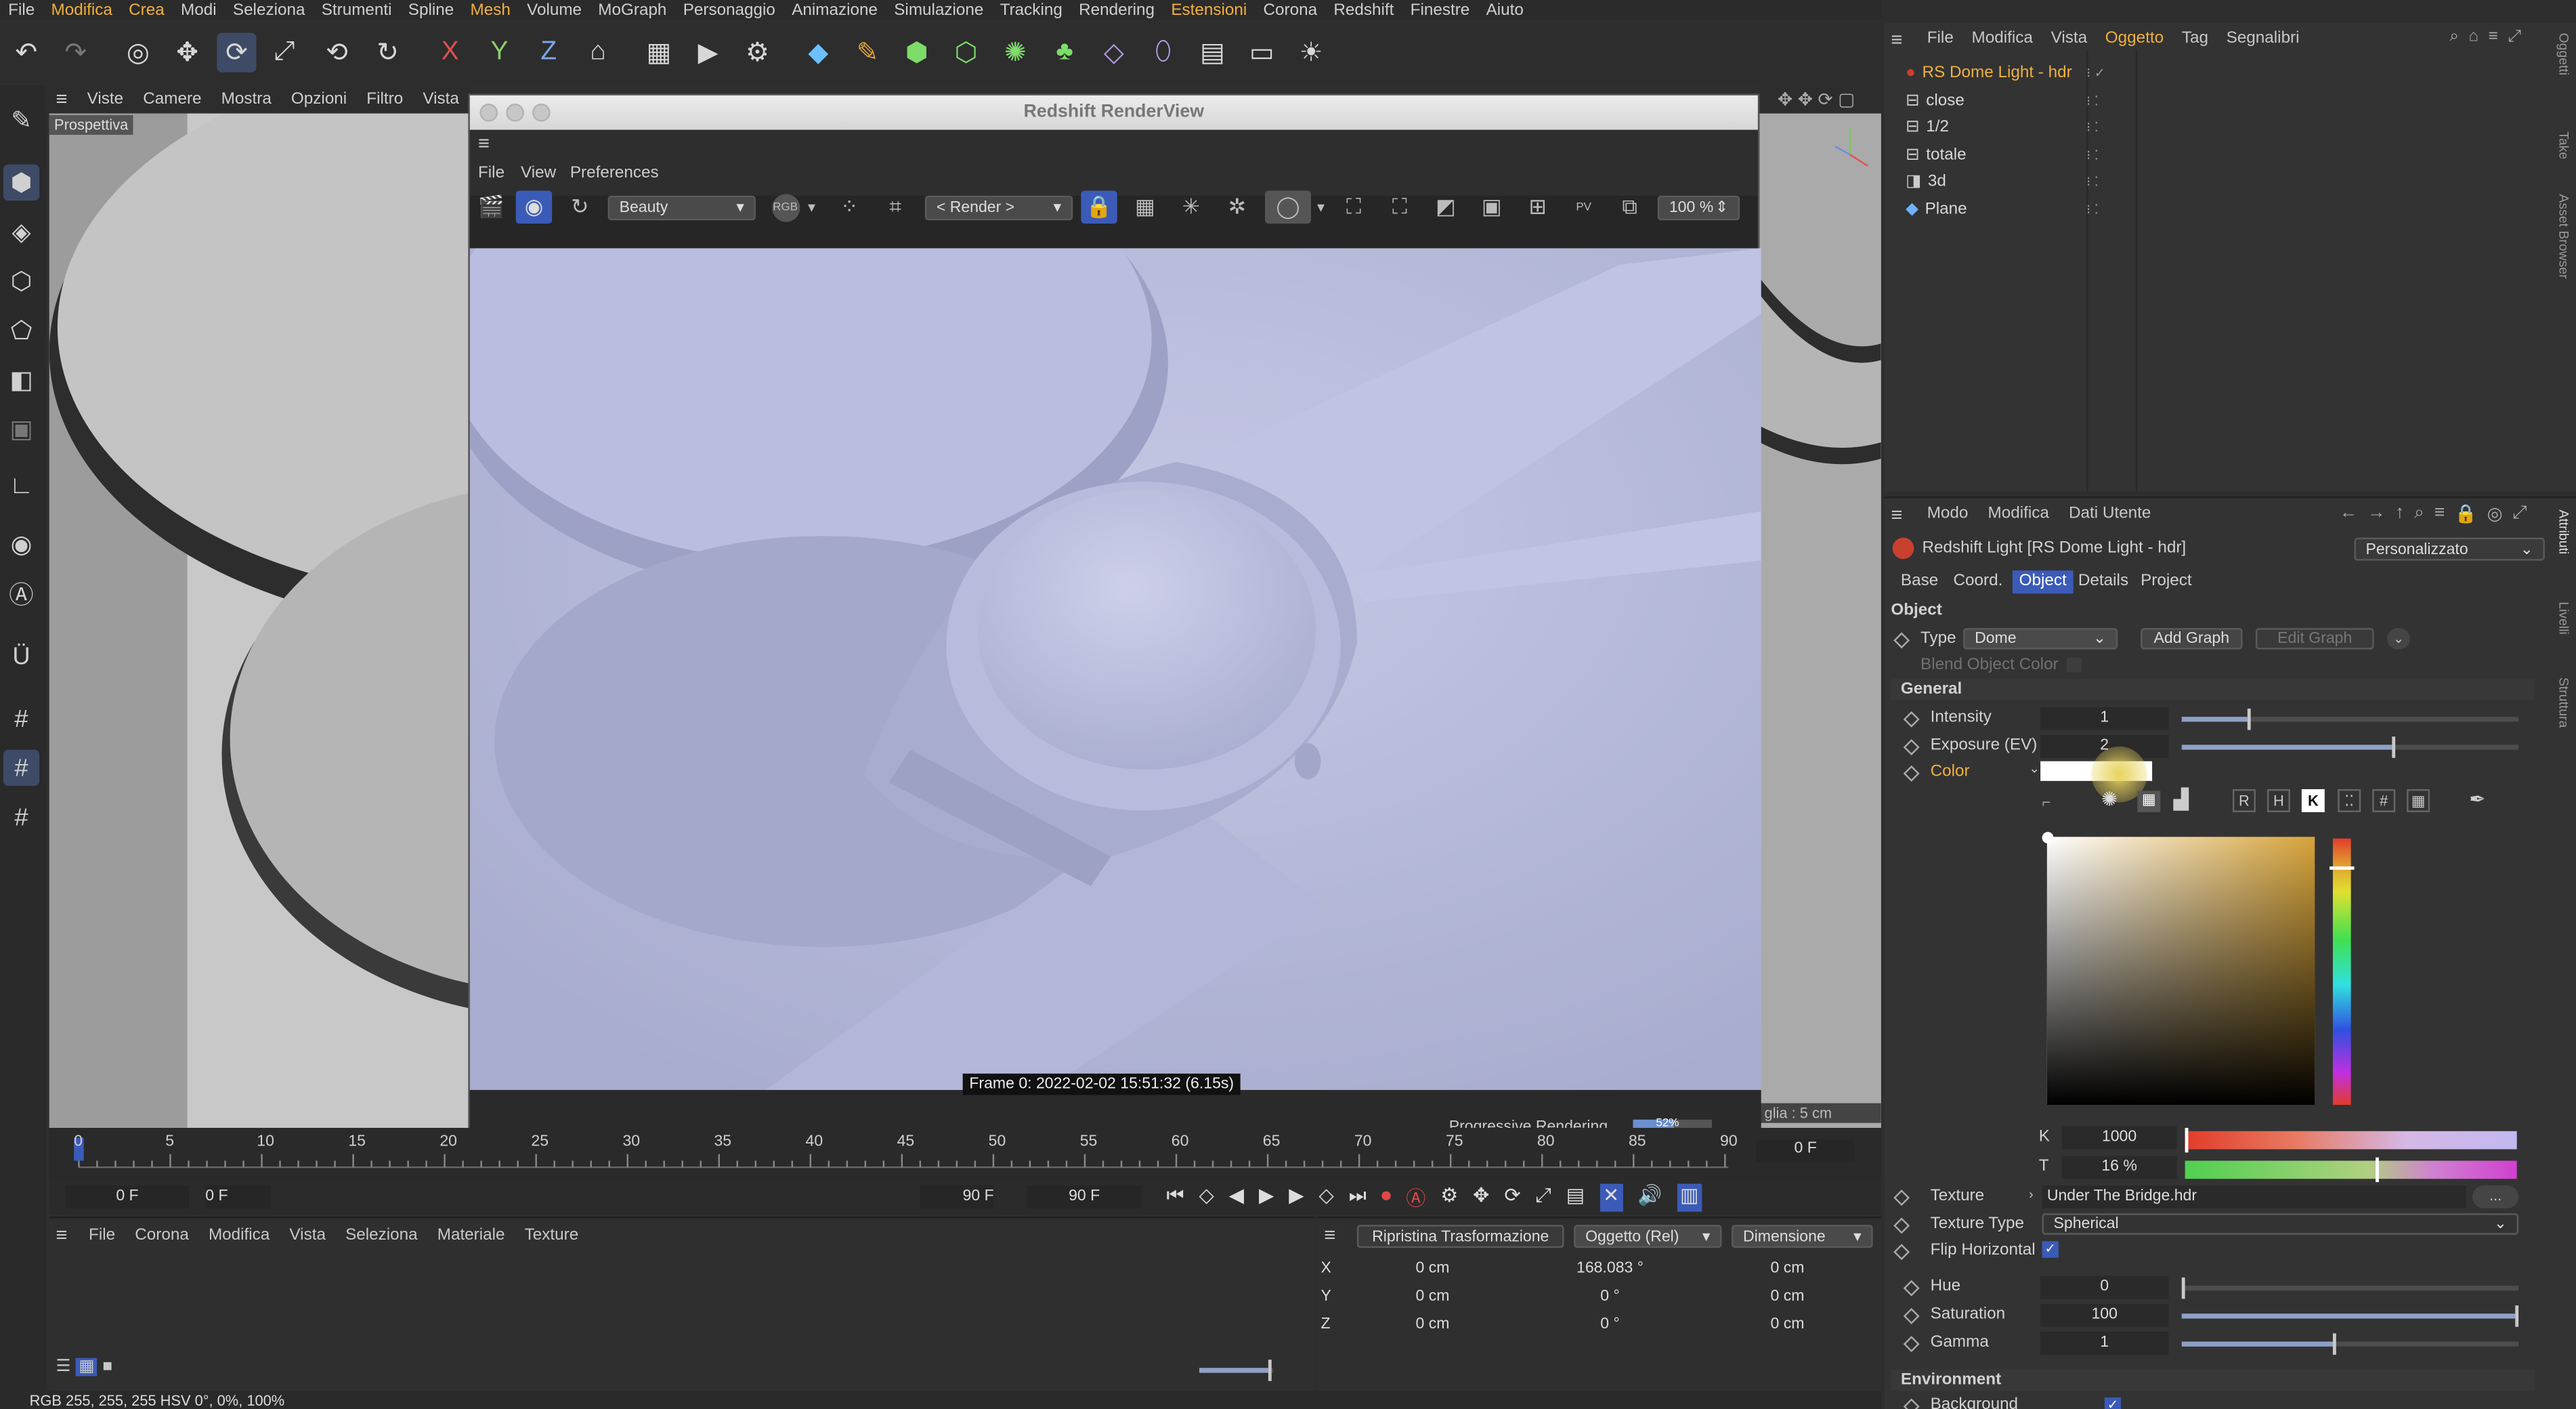 The height and width of the screenshot is (1409, 2576). What do you see at coordinates (1399, 207) in the screenshot?
I see `fit-icon: ⛶` at bounding box center [1399, 207].